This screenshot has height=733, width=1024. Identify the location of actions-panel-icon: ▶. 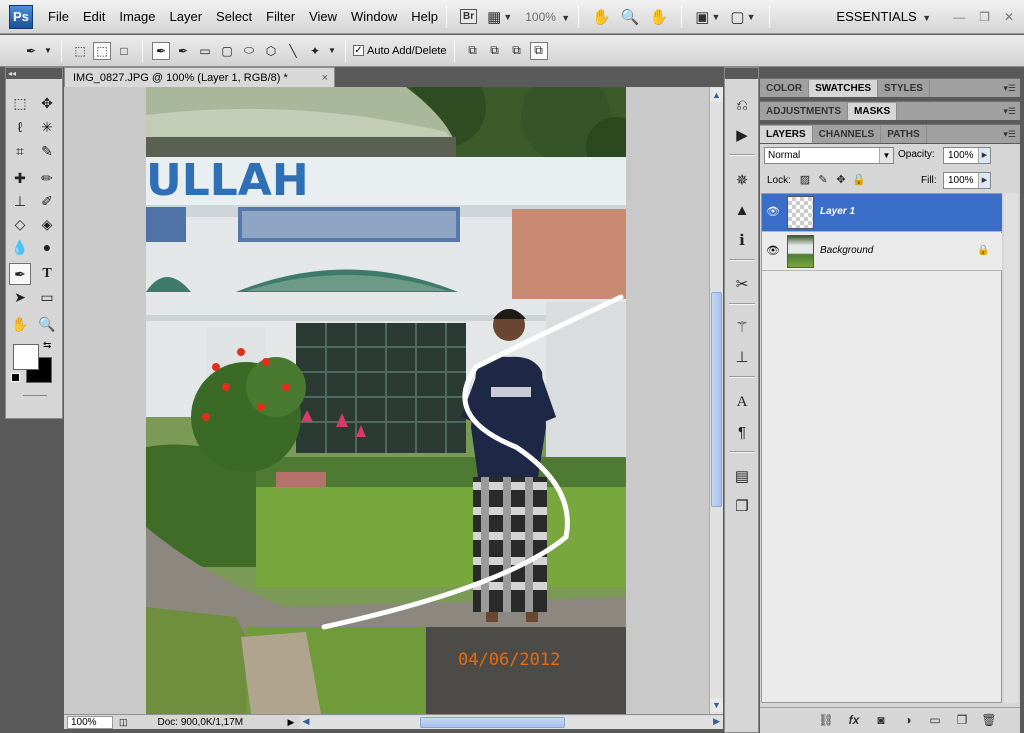
(742, 135).